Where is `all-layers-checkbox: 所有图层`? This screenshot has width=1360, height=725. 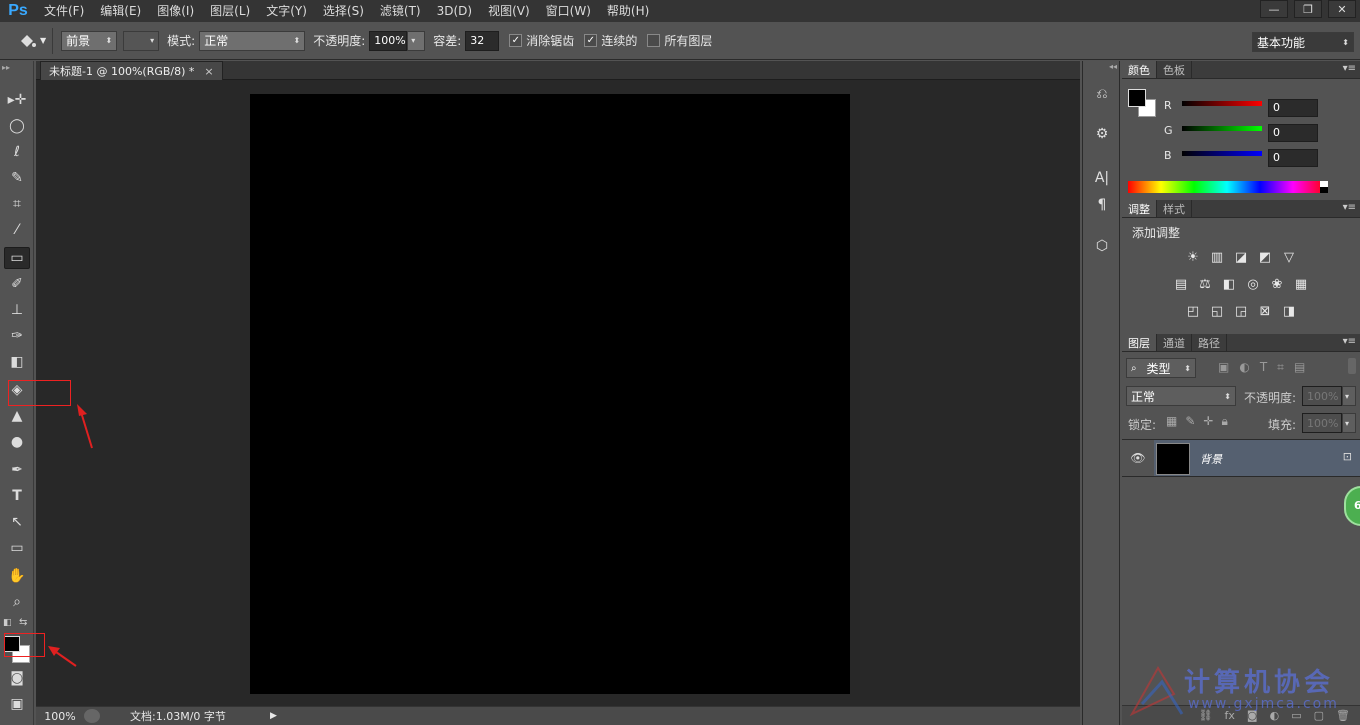 all-layers-checkbox: 所有图层 is located at coordinates (679, 40).